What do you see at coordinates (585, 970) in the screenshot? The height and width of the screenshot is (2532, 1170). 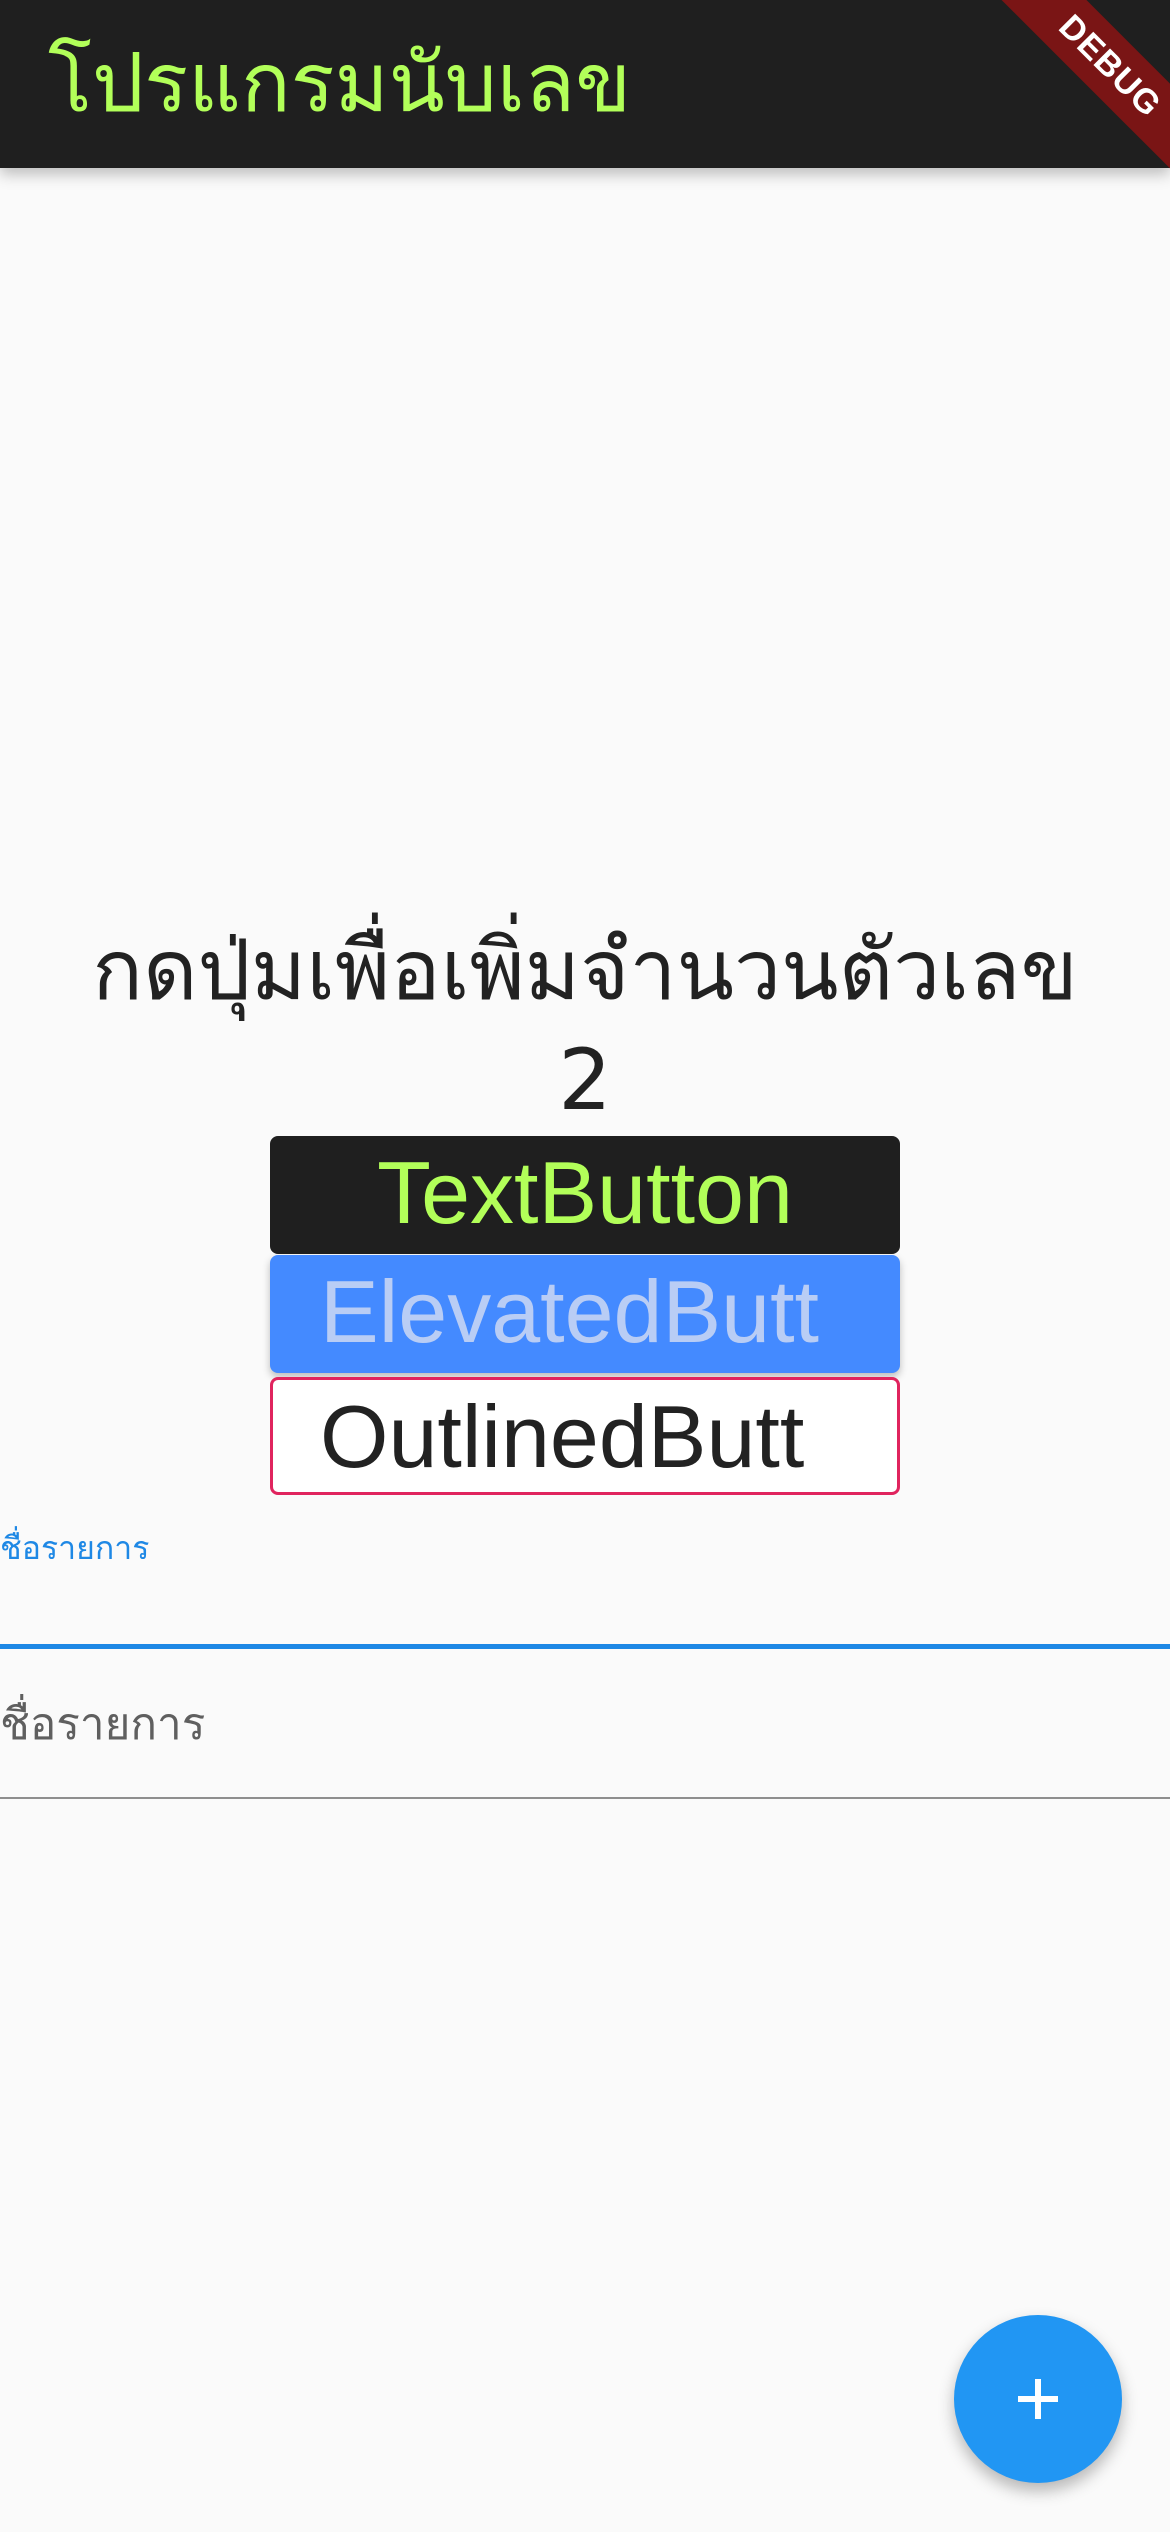 I see `prompt-text: กดปุ่มเพื่อเพิ่มจำนวนตัวเลข` at bounding box center [585, 970].